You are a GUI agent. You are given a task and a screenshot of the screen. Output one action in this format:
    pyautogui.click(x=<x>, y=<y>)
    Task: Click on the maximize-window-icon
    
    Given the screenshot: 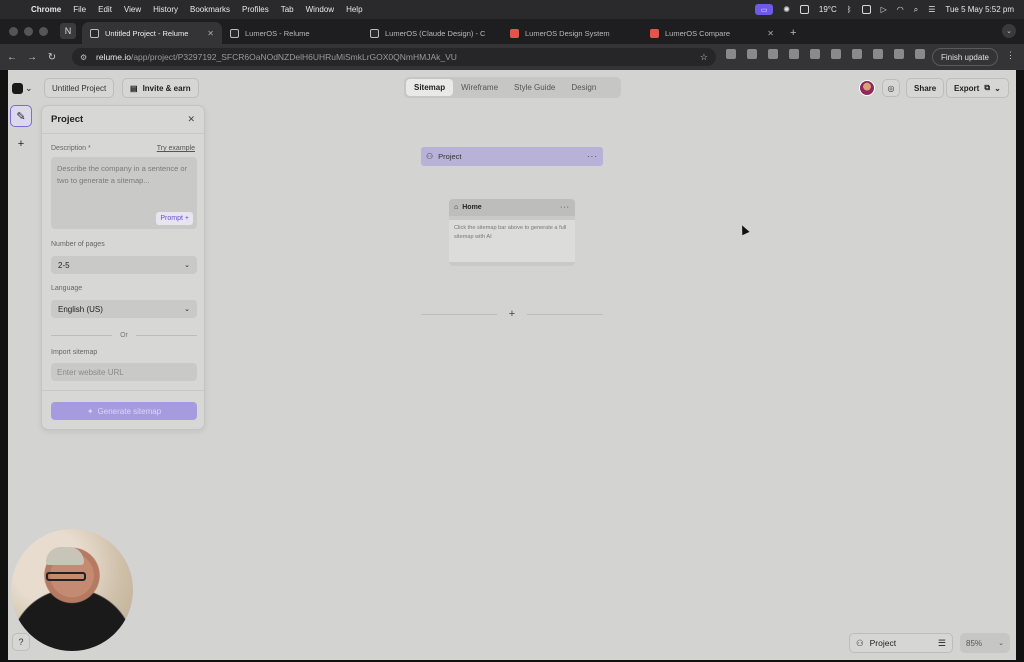 What is the action you would take?
    pyautogui.click(x=43, y=31)
    